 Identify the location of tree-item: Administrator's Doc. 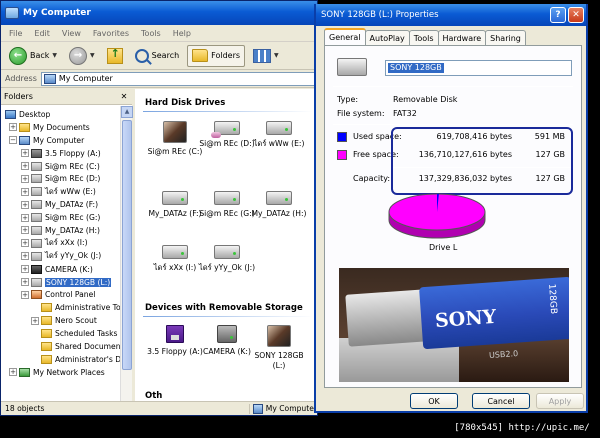
(60, 359).